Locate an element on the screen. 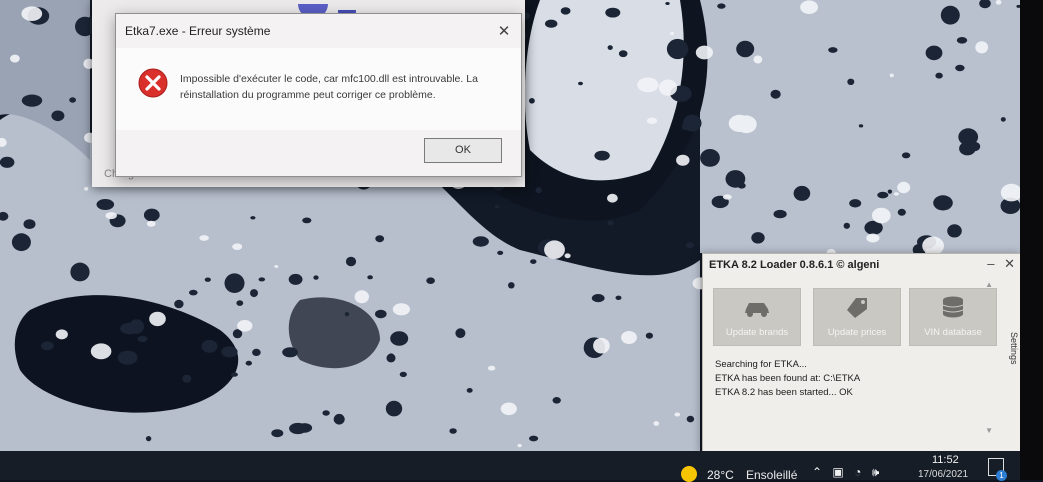  clock-time: 11:52 is located at coordinates (945, 460).